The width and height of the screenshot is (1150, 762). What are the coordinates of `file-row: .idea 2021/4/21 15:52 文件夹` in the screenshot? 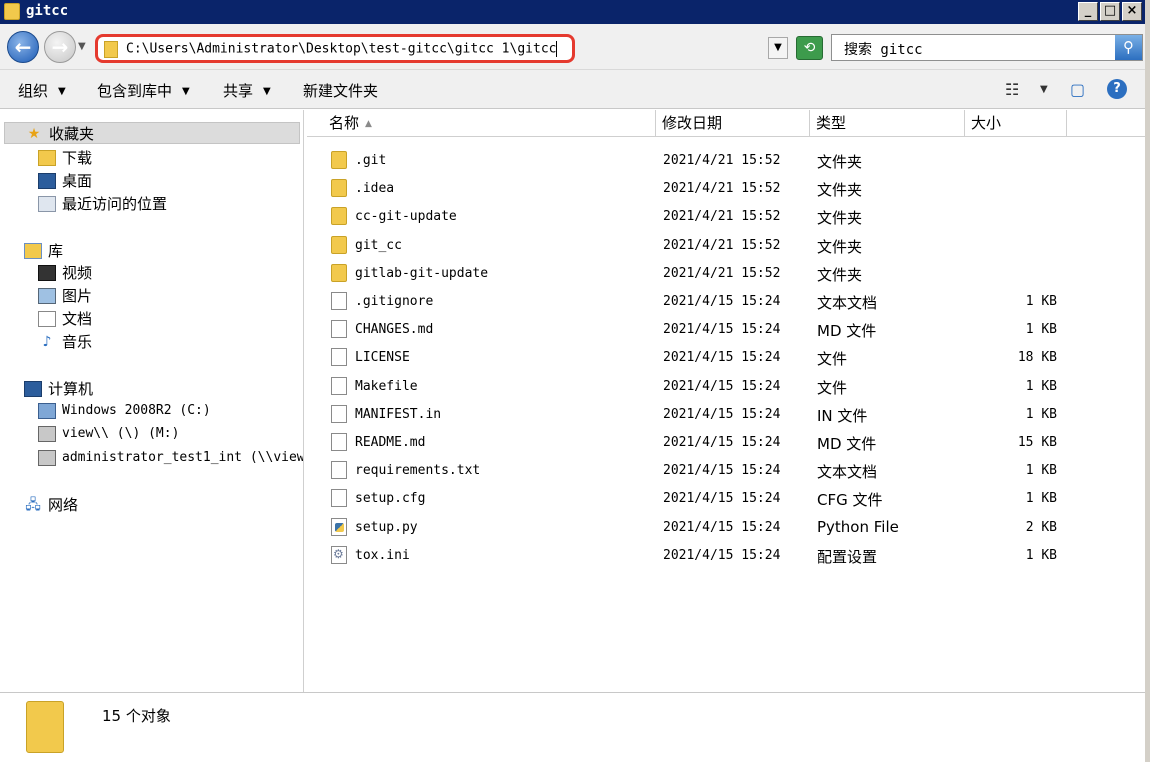 It's located at (726, 189).